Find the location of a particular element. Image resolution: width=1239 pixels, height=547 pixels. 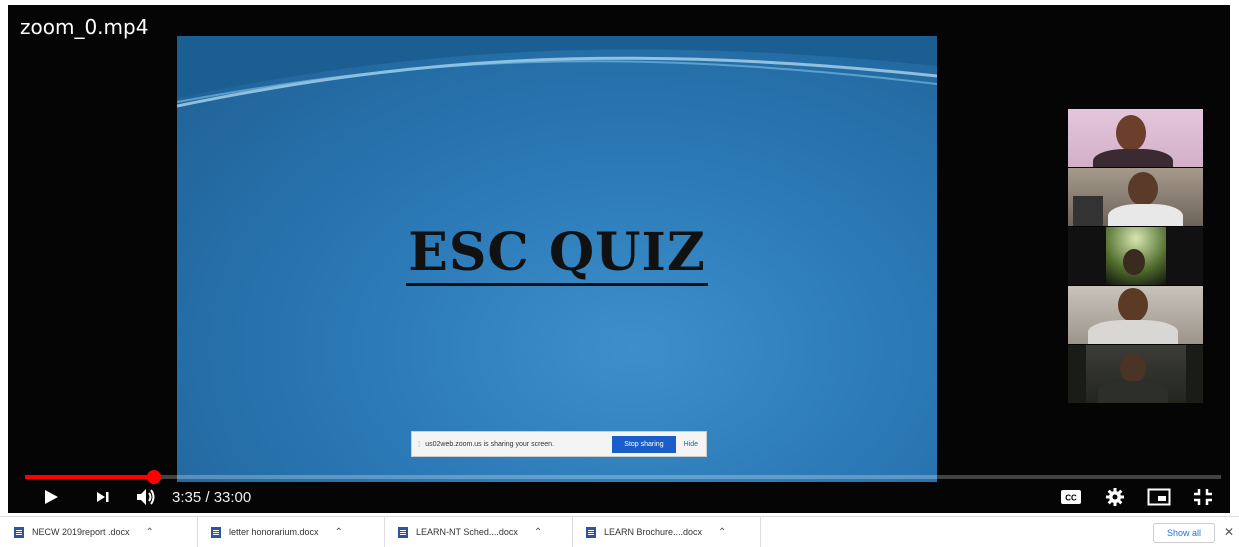

volume-button is located at coordinates (147, 497).